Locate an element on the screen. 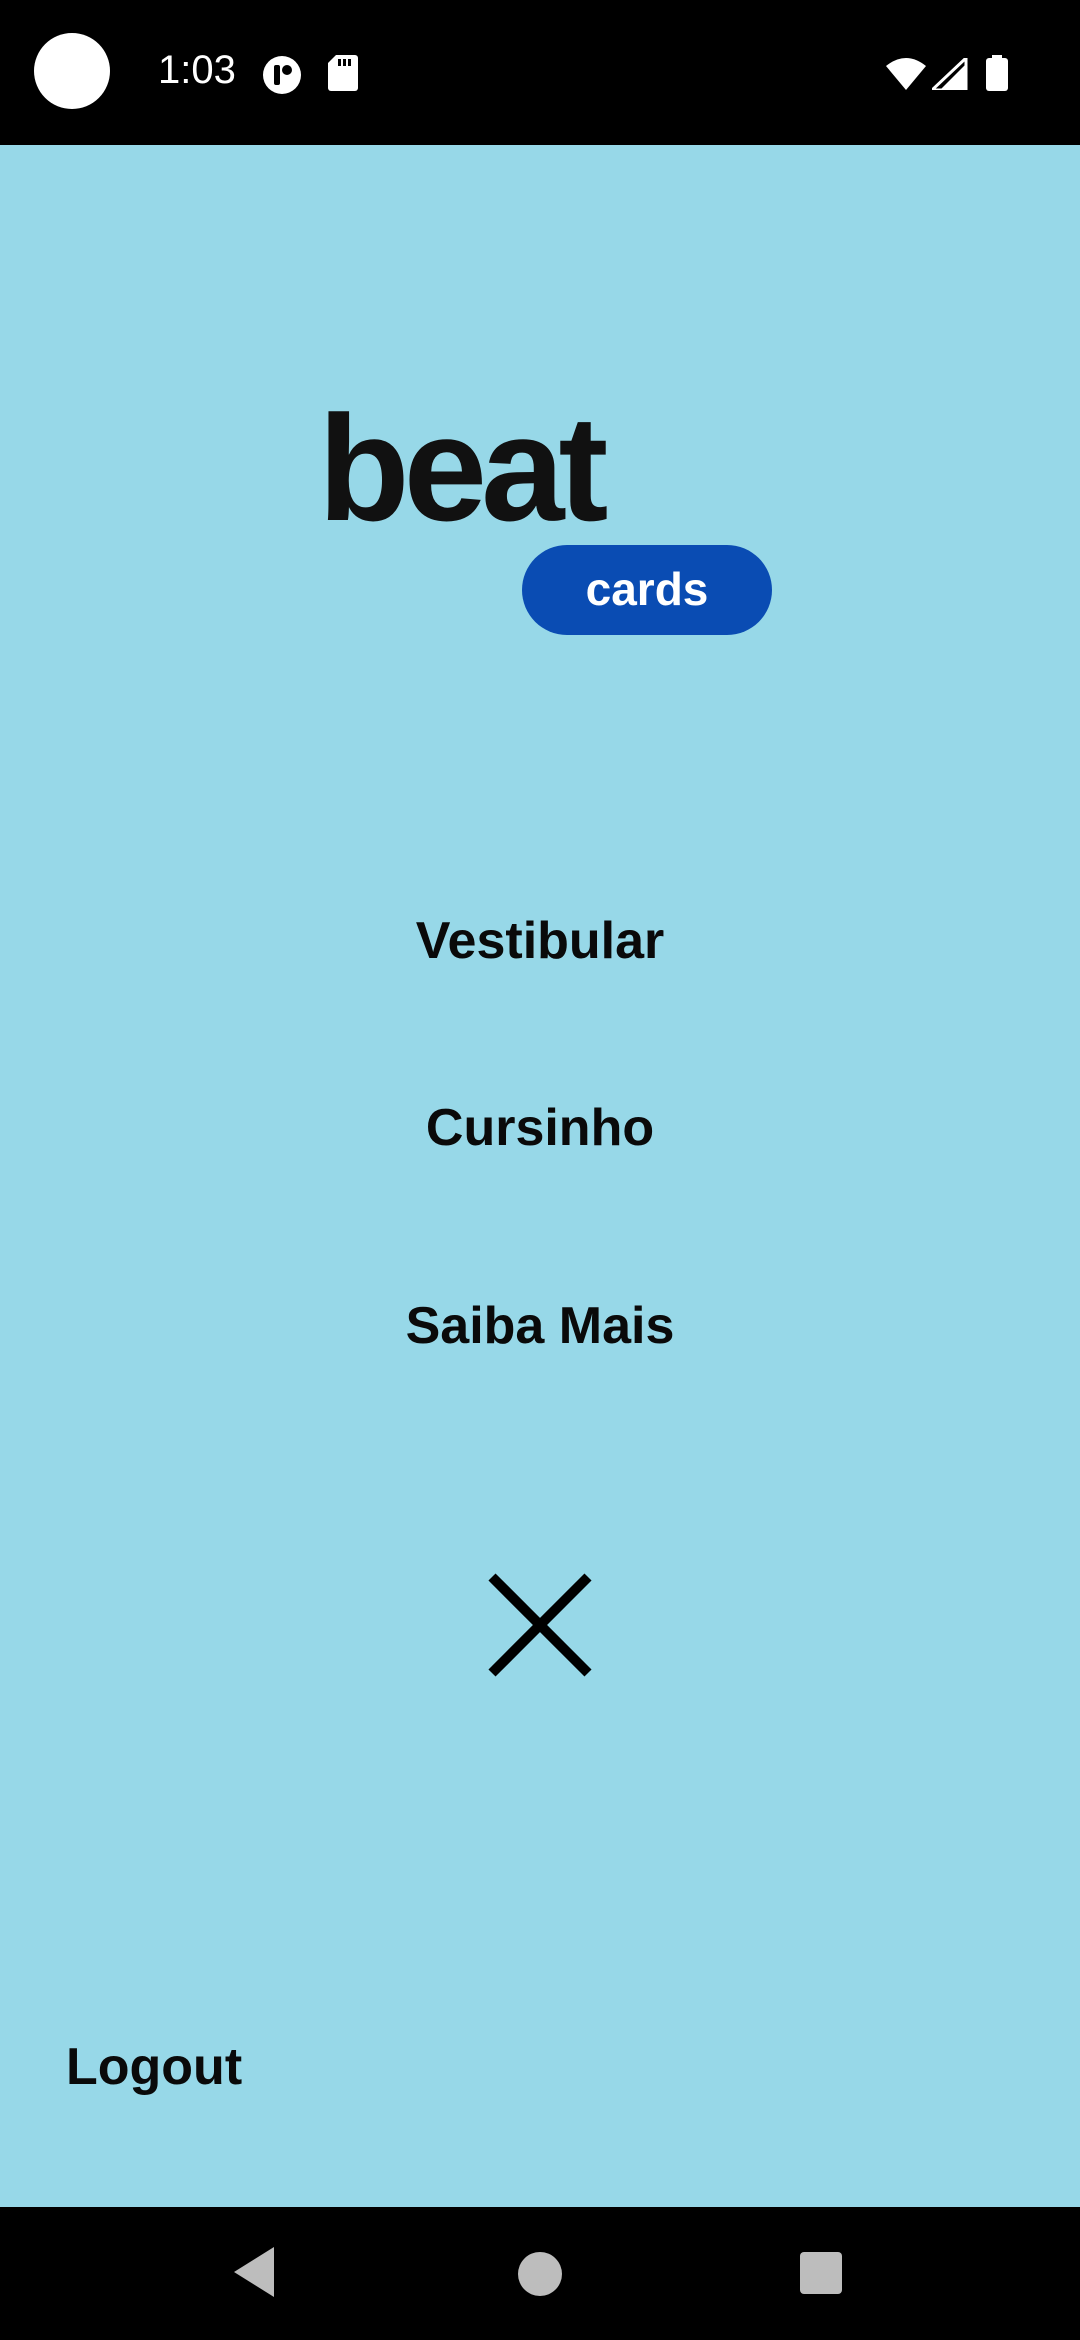 This screenshot has height=2340, width=1080. recents-icon is located at coordinates (821, 2273).